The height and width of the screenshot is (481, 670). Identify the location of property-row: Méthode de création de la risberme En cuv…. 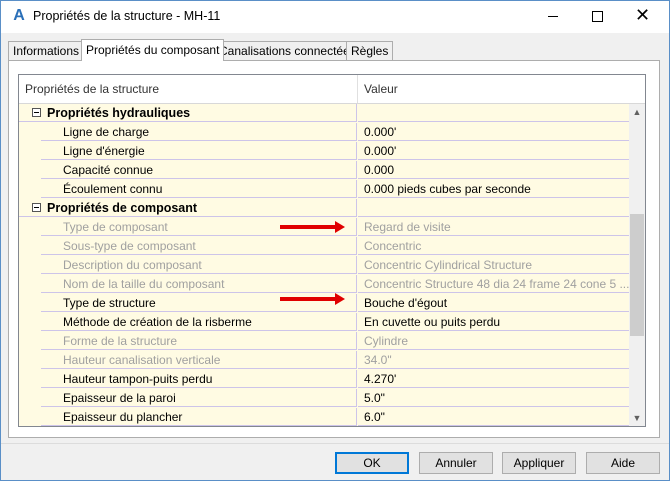
(324, 322).